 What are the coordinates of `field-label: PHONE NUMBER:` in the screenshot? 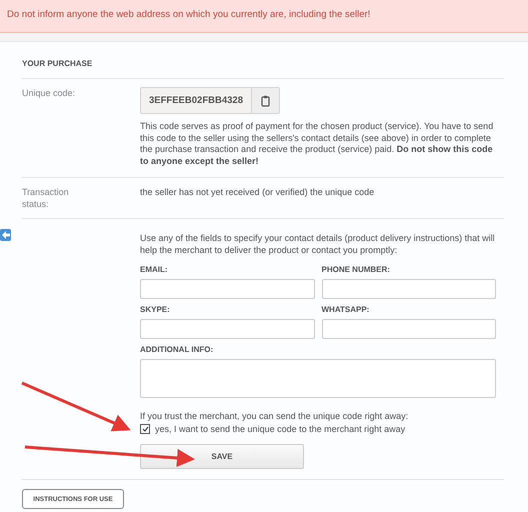 It's located at (356, 269).